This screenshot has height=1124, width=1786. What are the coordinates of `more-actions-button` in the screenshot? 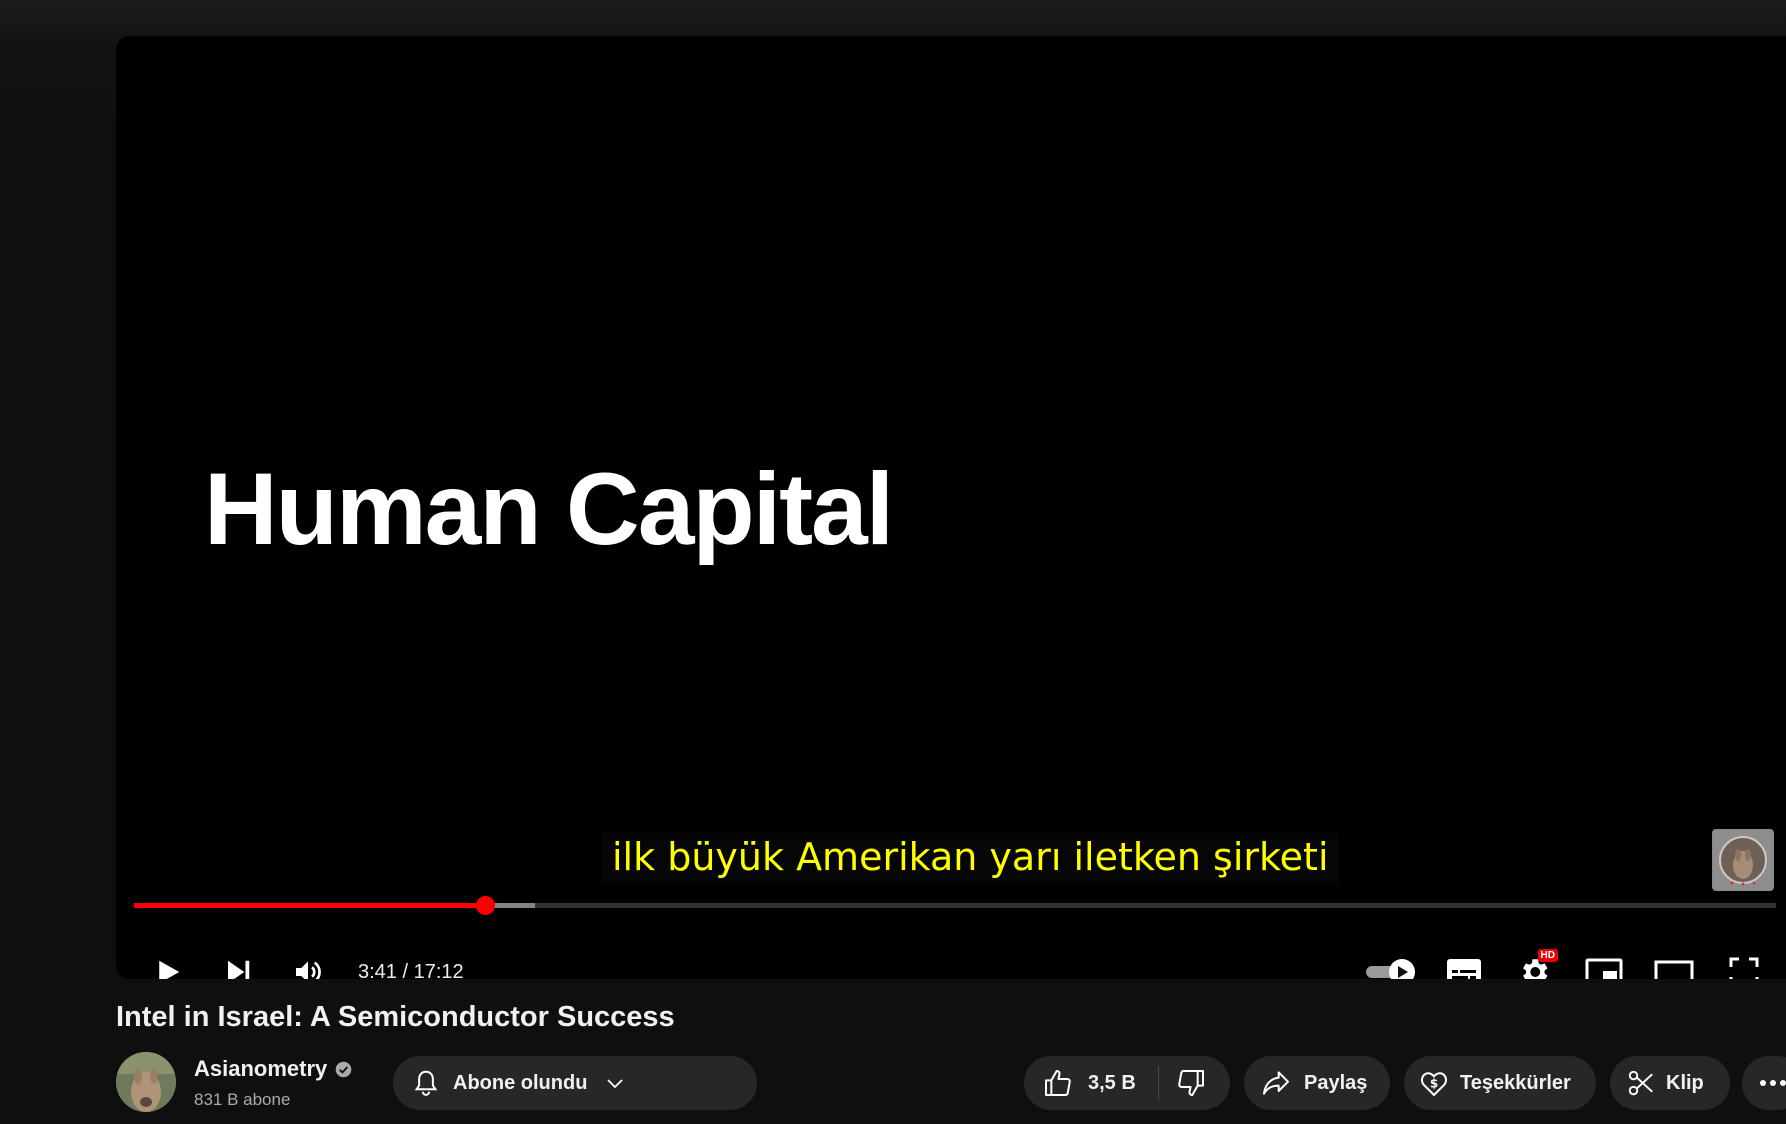 It's located at (1764, 1083).